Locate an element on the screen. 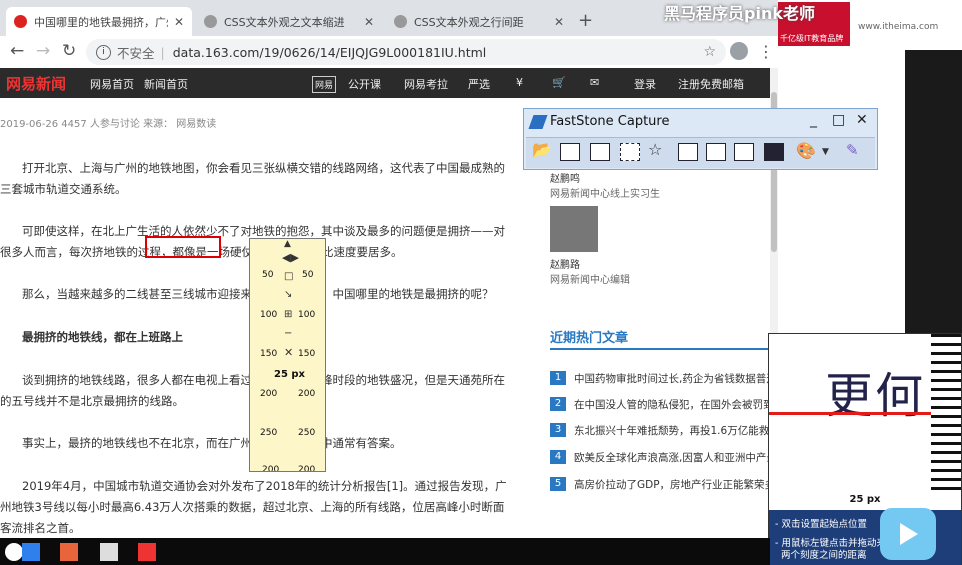 This screenshot has width=962, height=565. paint-icon is located at coordinates (109, 552).